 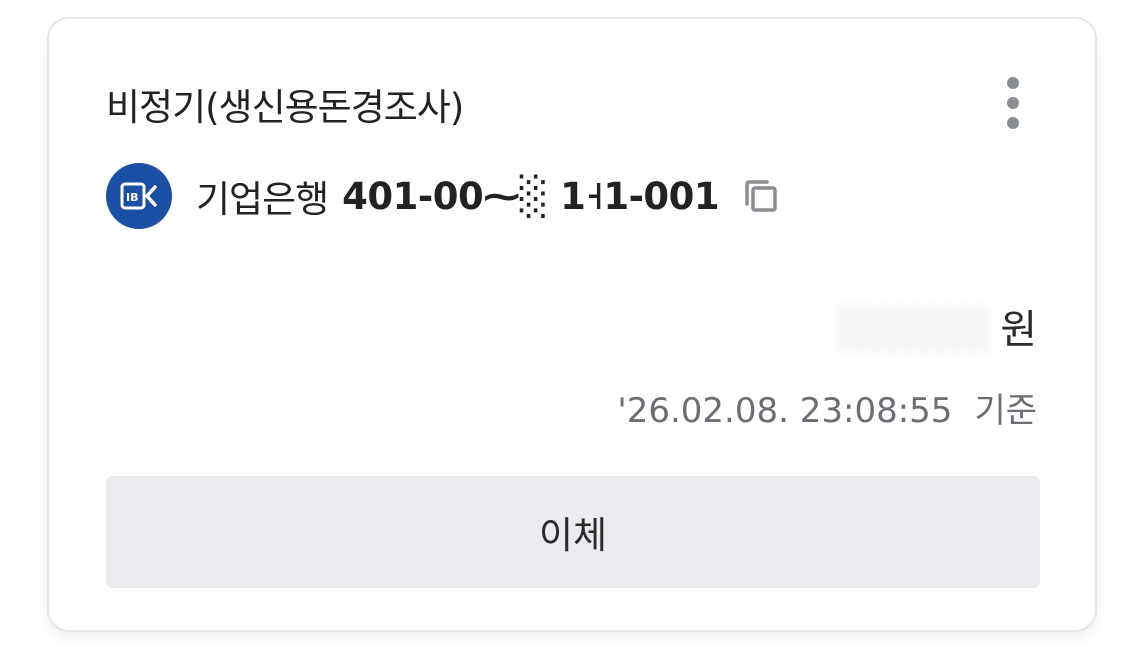 I want to click on account-nickname: 비정기(생신용돈경조사), so click(x=285, y=107).